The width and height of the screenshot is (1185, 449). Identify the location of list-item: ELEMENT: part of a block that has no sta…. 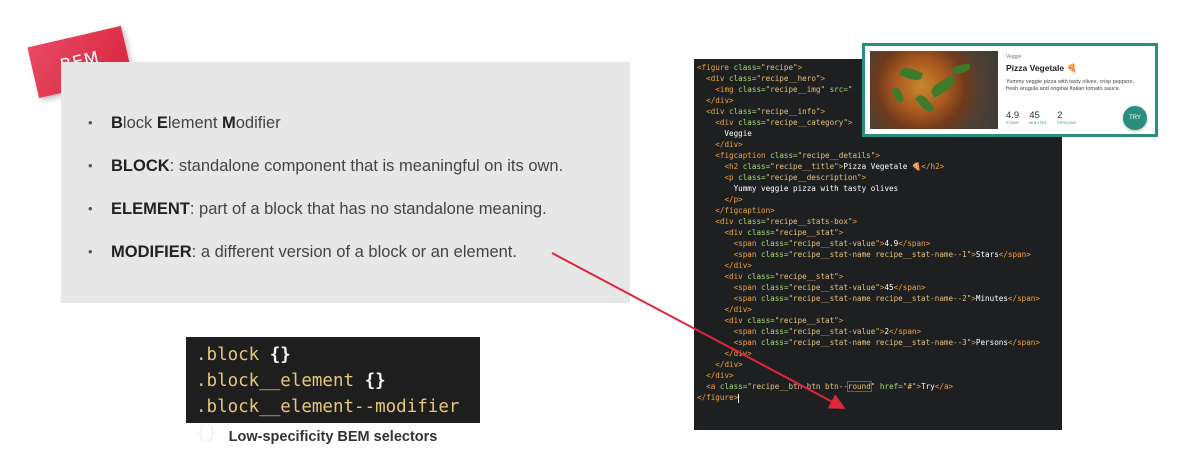
(324, 209).